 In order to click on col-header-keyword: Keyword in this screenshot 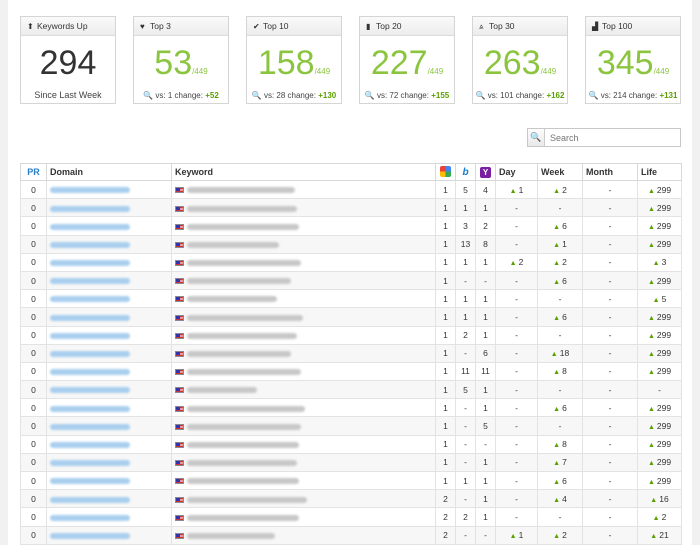, I will do `click(303, 172)`.